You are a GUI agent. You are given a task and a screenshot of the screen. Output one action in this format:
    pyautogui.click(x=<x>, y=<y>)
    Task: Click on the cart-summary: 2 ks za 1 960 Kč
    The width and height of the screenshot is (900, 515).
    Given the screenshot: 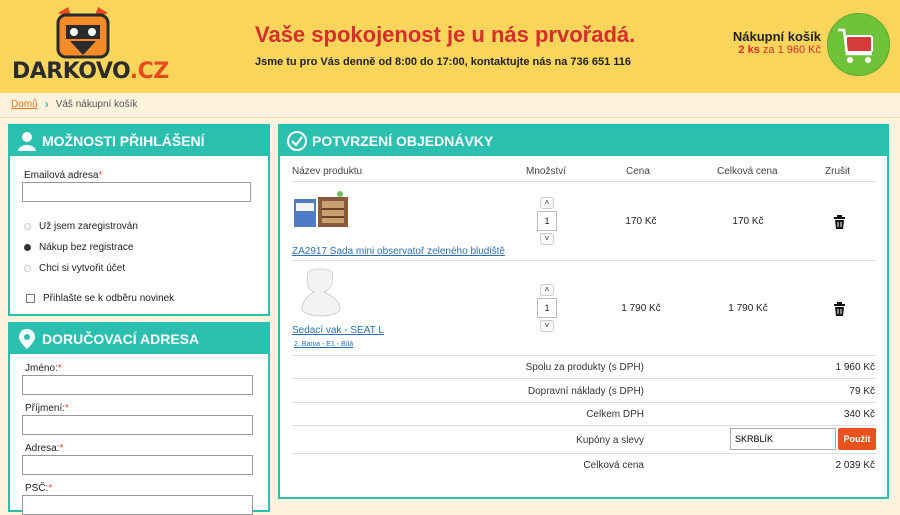 What is the action you would take?
    pyautogui.click(x=779, y=50)
    